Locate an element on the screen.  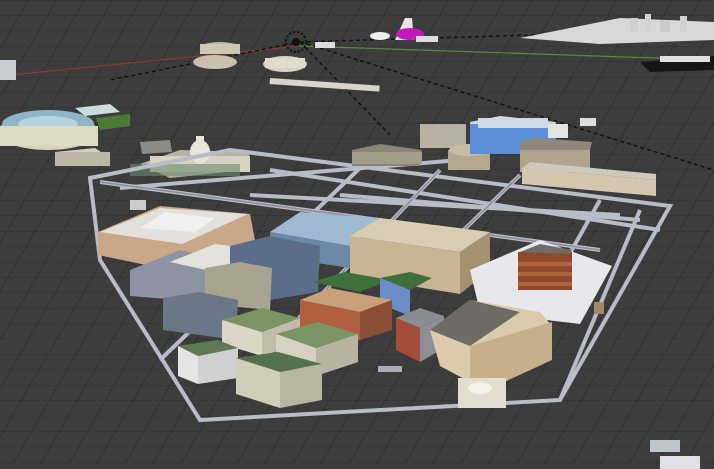
tower-building is located at coordinates (545, 267).